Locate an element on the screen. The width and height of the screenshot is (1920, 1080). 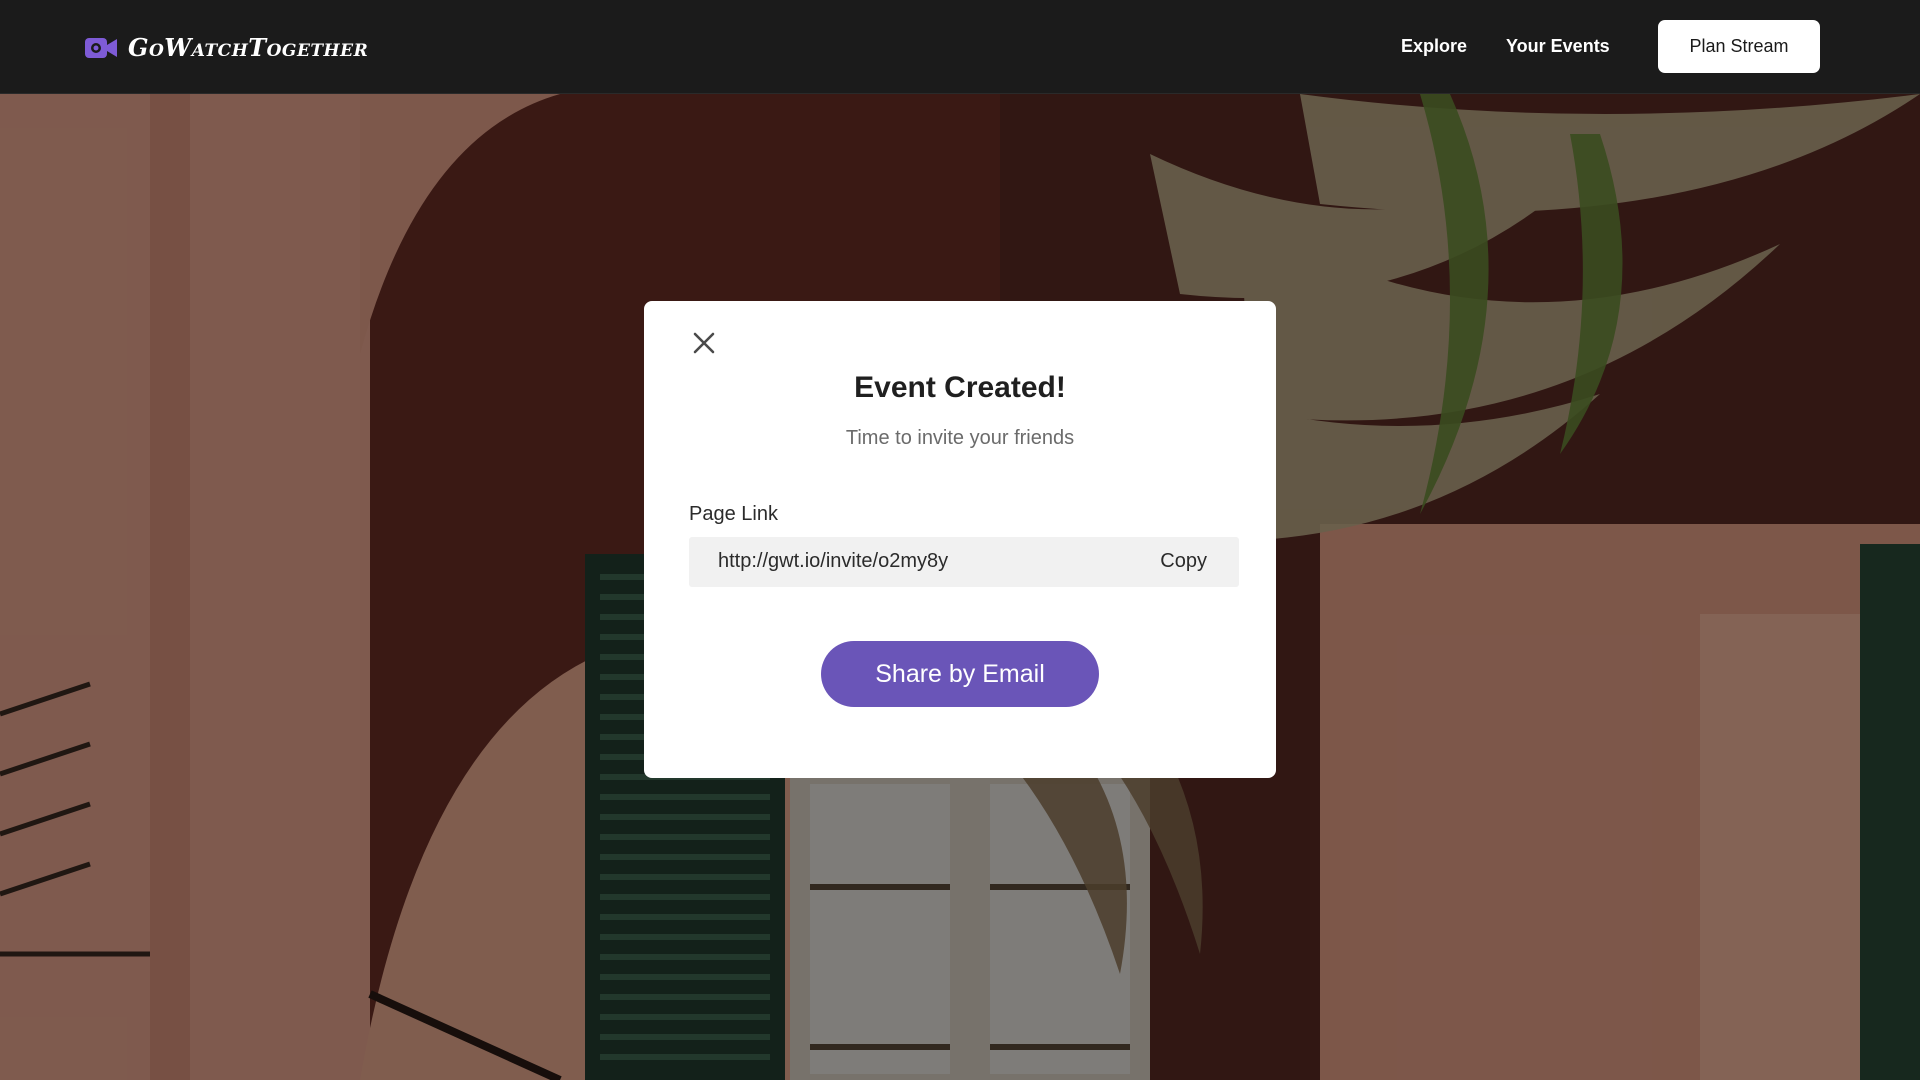
nav-explore-link: Explore is located at coordinates (1434, 46).